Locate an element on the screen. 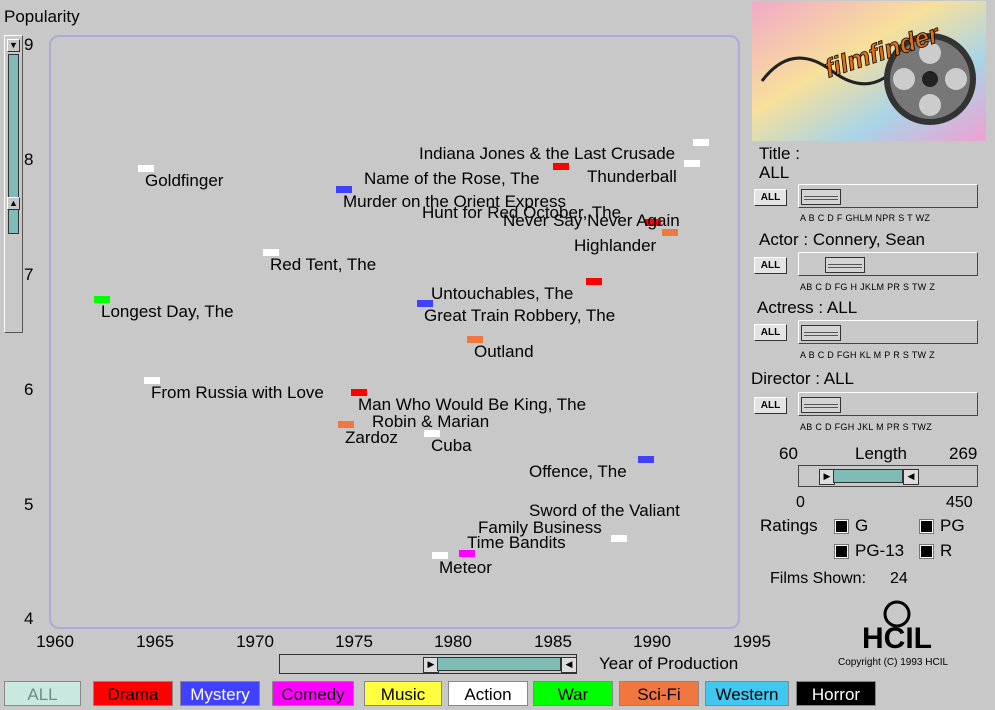  actor-alphabet-index: AB C D FG H JKLM PR S TW Z is located at coordinates (868, 287).